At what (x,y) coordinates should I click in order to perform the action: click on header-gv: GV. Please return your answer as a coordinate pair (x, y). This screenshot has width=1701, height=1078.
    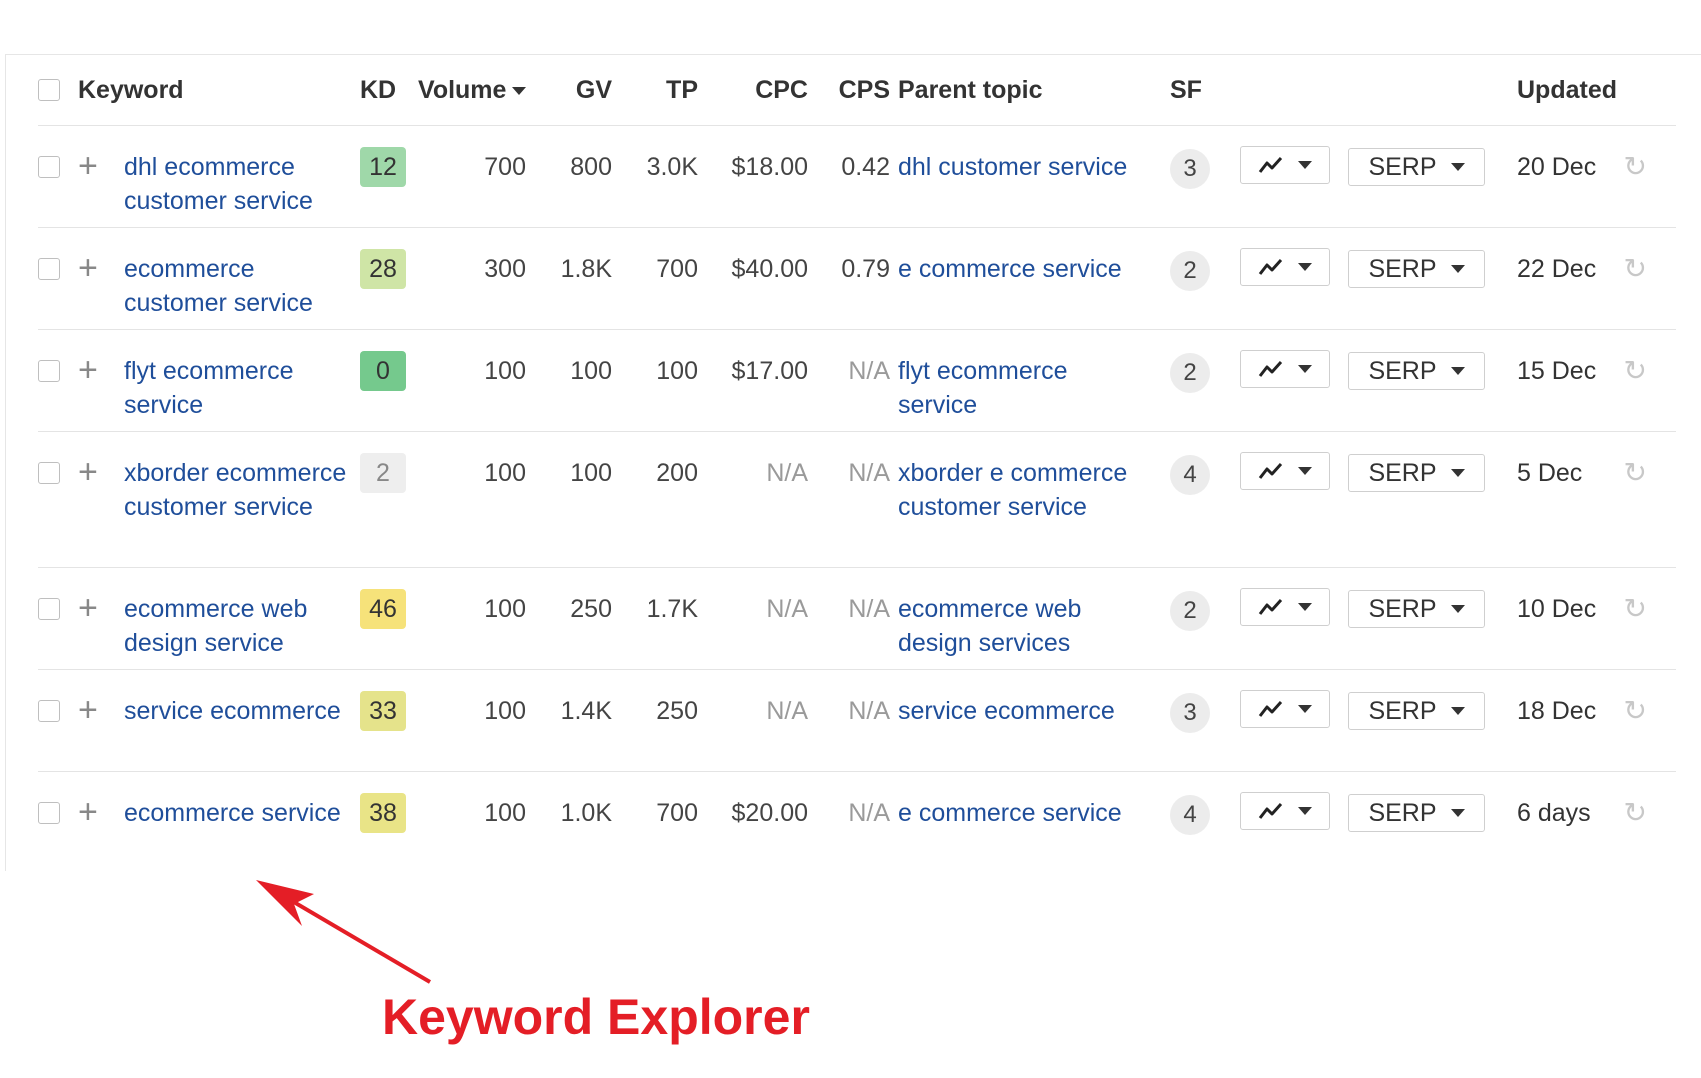
    Looking at the image, I should click on (577, 90).